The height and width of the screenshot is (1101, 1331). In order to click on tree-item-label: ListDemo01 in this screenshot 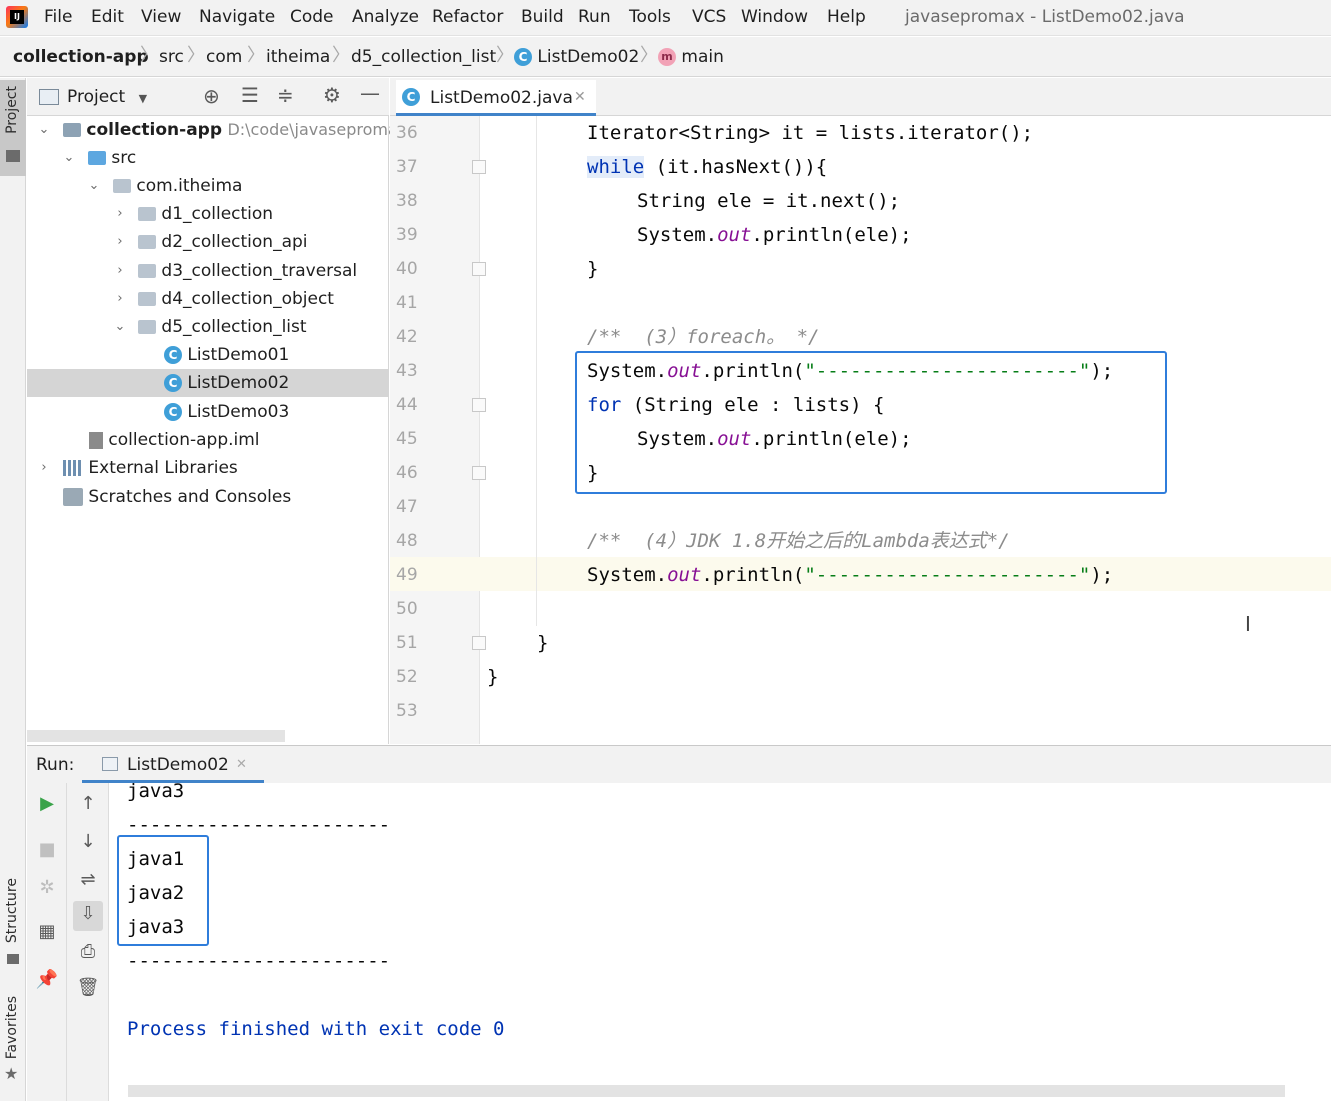, I will do `click(238, 355)`.